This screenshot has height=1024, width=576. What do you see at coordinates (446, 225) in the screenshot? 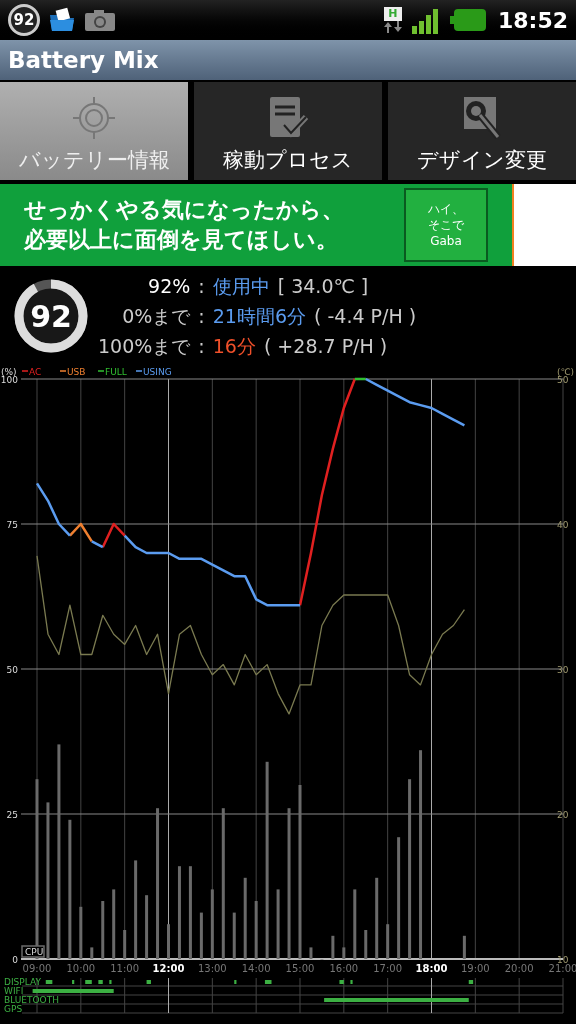
I see `box-text: そこで` at bounding box center [446, 225].